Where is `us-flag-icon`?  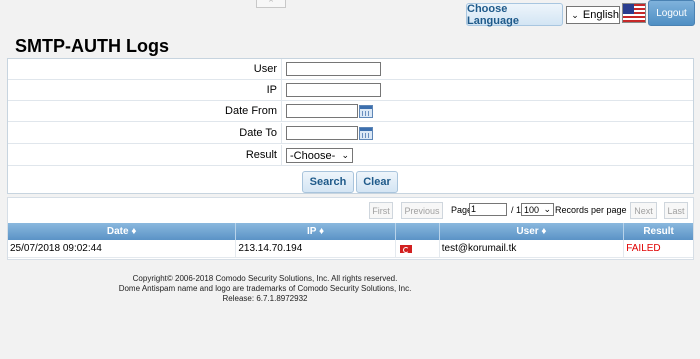
us-flag-icon is located at coordinates (634, 13).